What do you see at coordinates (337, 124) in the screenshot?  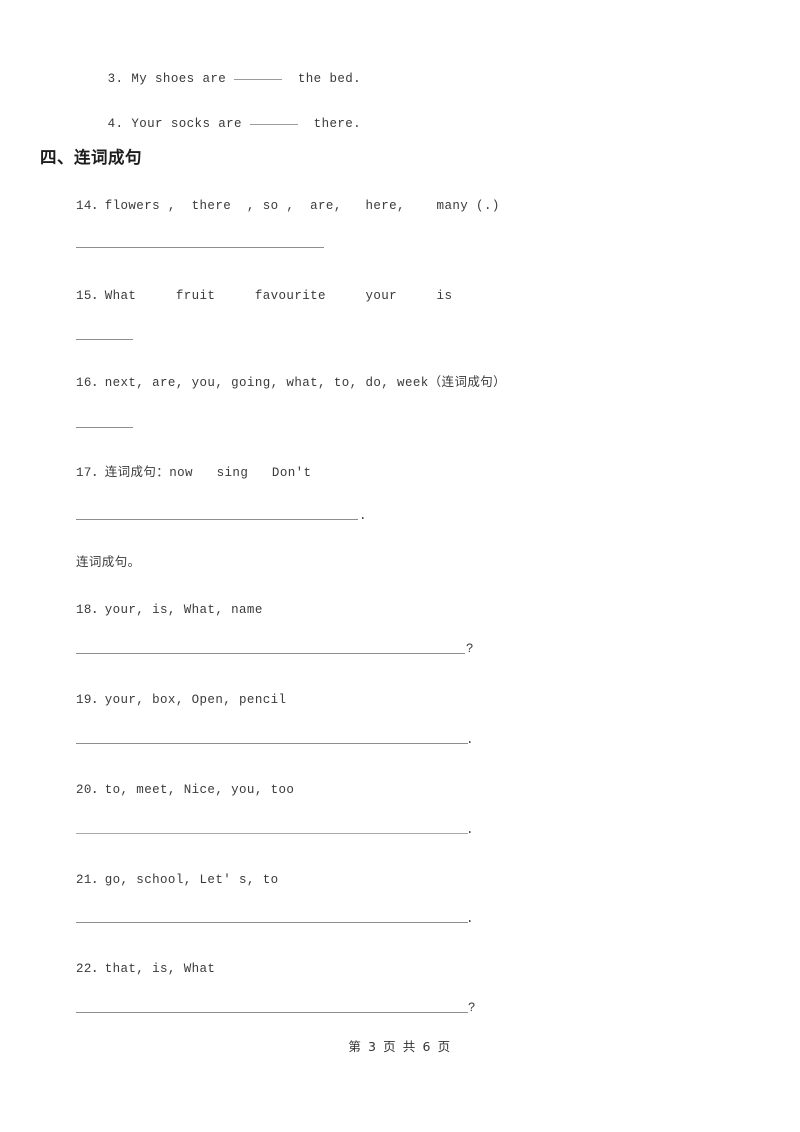 I see `carryover-item-4-text-after: there.` at bounding box center [337, 124].